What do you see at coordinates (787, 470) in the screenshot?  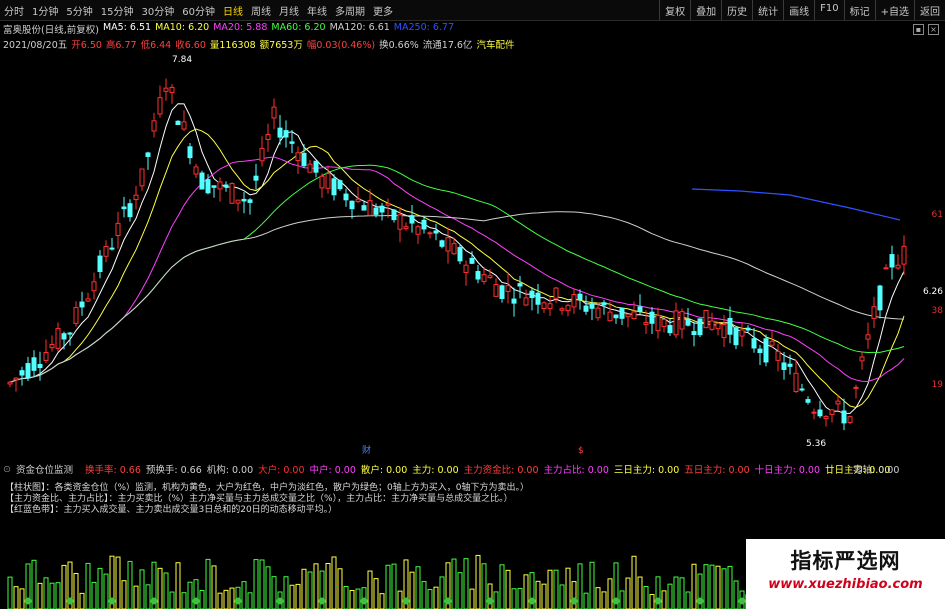 I see `indicator-item-11: 十日主力: 0.00` at bounding box center [787, 470].